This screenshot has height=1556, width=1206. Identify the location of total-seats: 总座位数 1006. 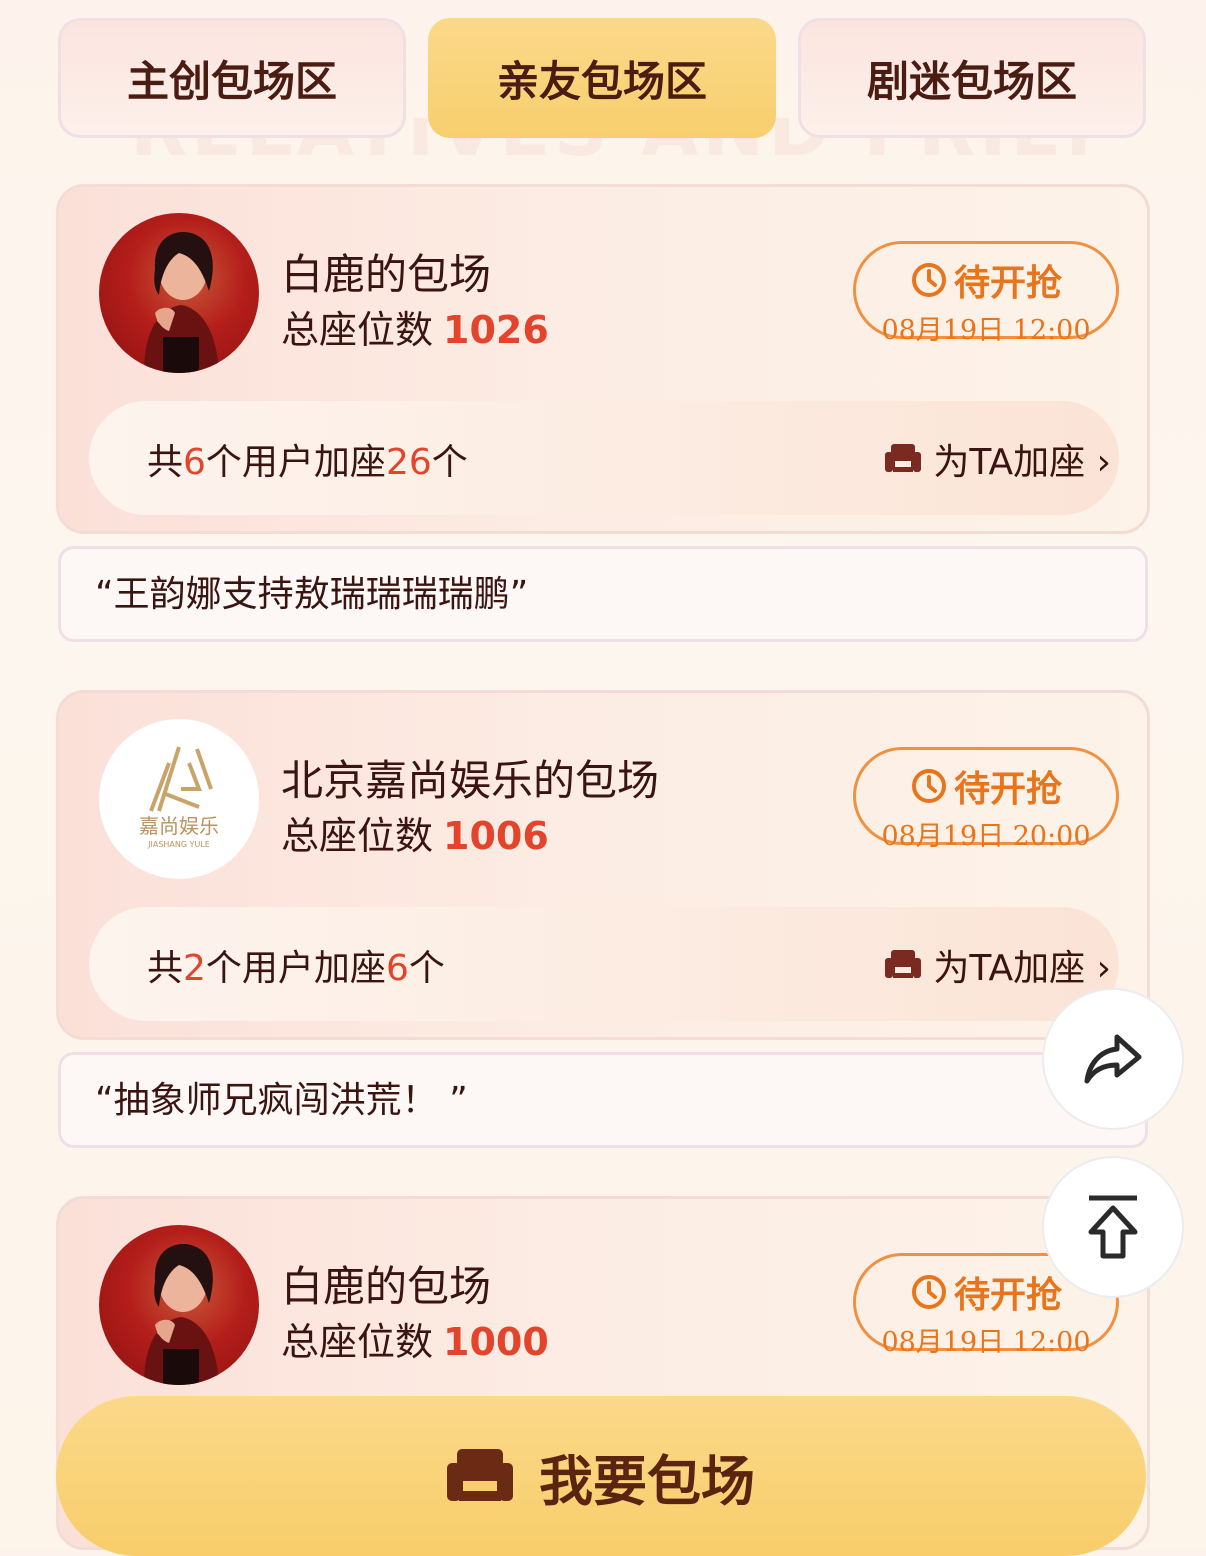
(415, 836).